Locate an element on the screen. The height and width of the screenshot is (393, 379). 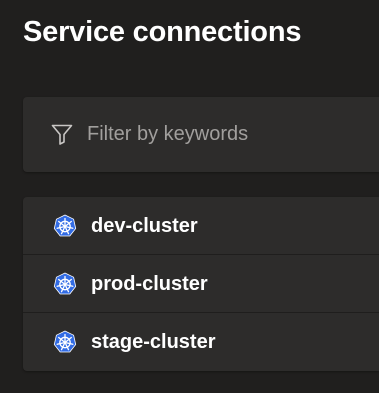
filter-input is located at coordinates (222, 134).